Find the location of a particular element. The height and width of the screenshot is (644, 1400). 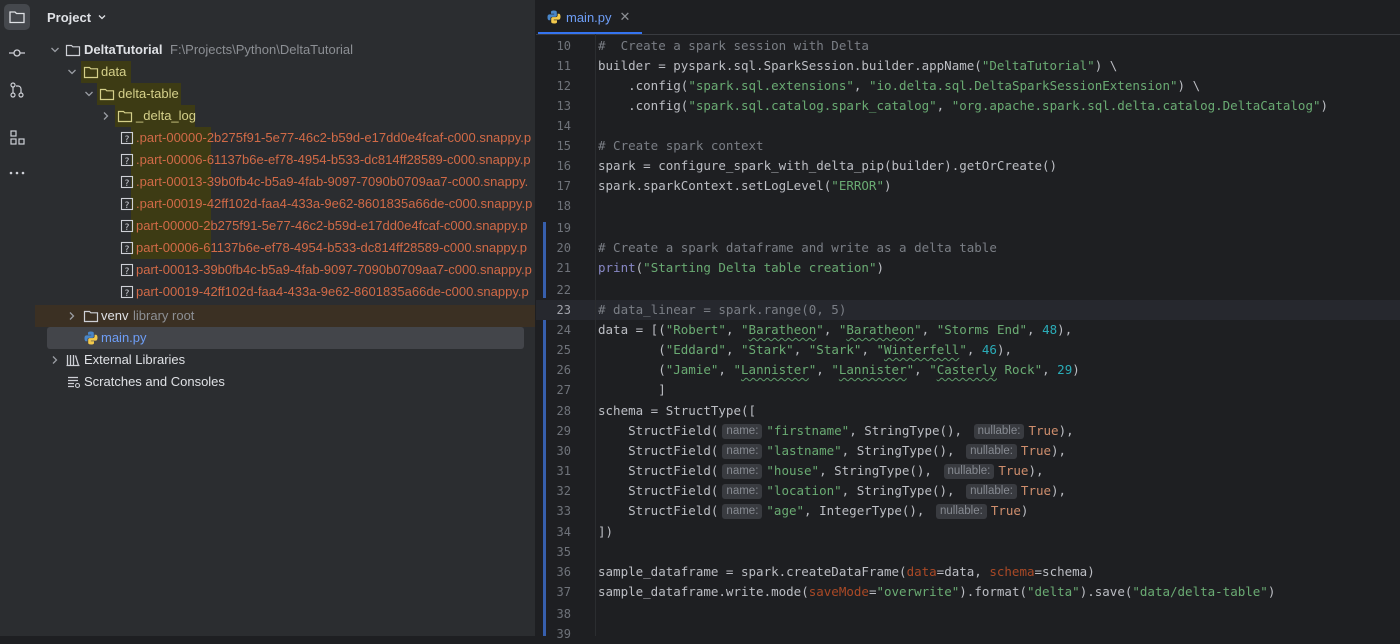

line-number: 38 is located at coordinates (563, 614).